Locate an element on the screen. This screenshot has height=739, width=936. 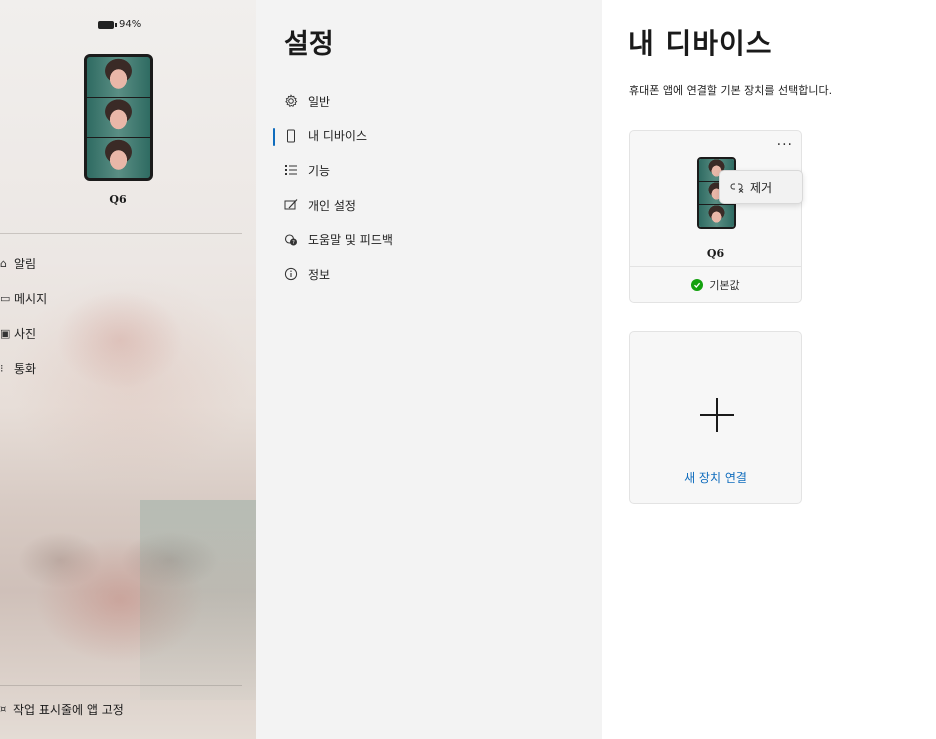
more-options-button: ··· is located at coordinates (785, 145).